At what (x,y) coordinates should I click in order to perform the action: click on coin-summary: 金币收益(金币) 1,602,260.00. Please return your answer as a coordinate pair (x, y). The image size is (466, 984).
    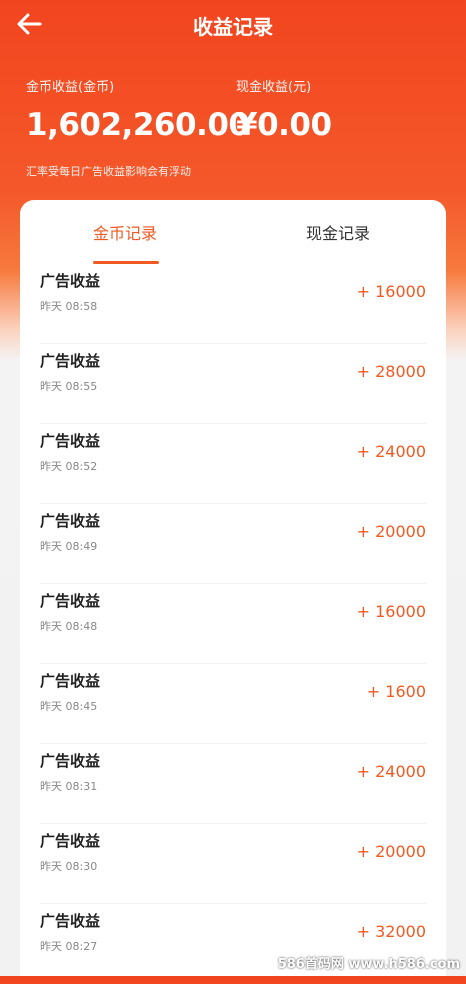
    Looking at the image, I should click on (138, 109).